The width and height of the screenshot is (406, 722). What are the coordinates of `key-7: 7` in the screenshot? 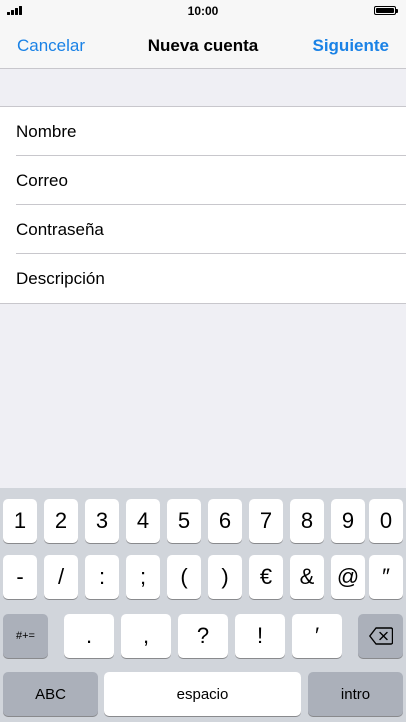 It's located at (266, 521).